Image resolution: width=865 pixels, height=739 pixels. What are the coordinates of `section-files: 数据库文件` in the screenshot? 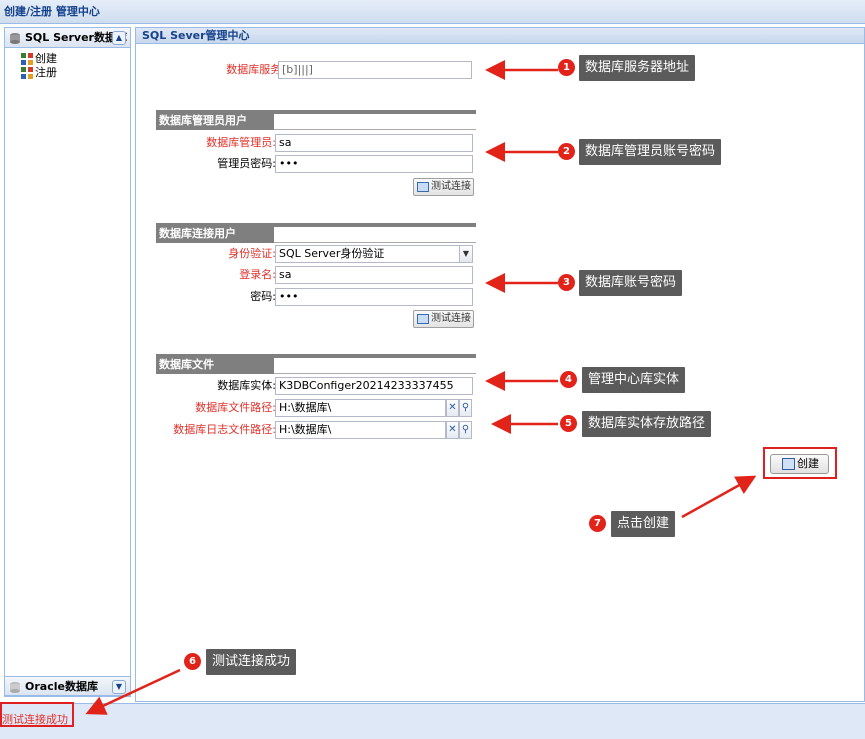 It's located at (316, 364).